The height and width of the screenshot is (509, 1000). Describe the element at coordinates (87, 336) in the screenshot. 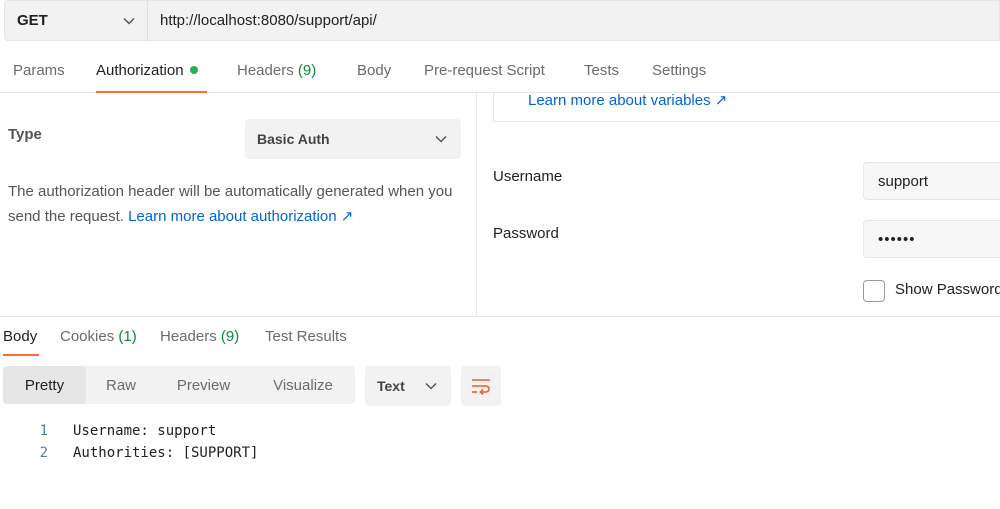

I see `tab-label: Cookies` at that location.